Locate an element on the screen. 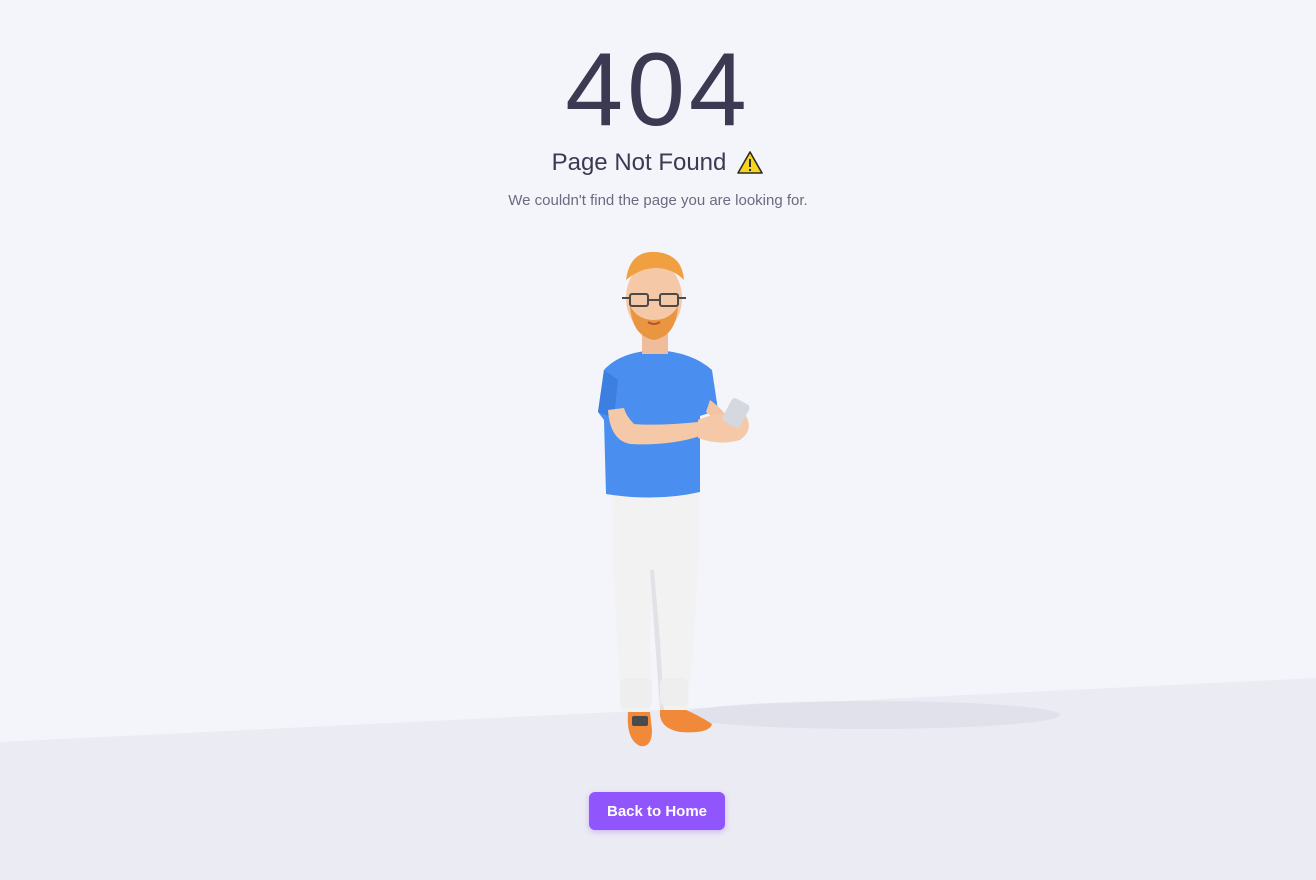 This screenshot has width=1316, height=880. title-row: Page Not Found is located at coordinates (658, 163).